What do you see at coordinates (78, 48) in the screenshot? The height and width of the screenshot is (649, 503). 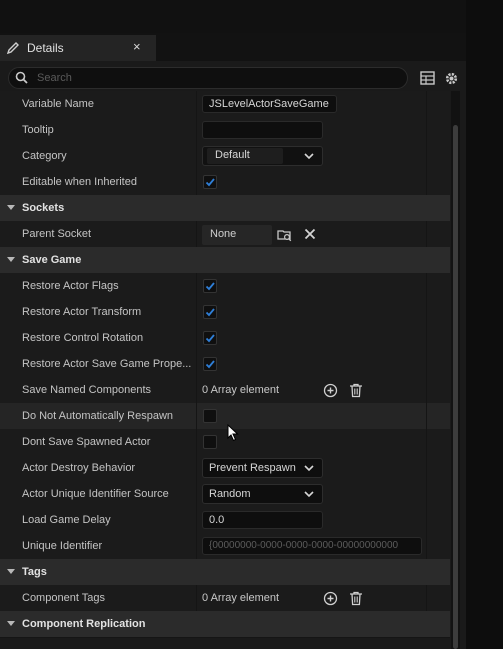 I see `tab-details: Details ×` at bounding box center [78, 48].